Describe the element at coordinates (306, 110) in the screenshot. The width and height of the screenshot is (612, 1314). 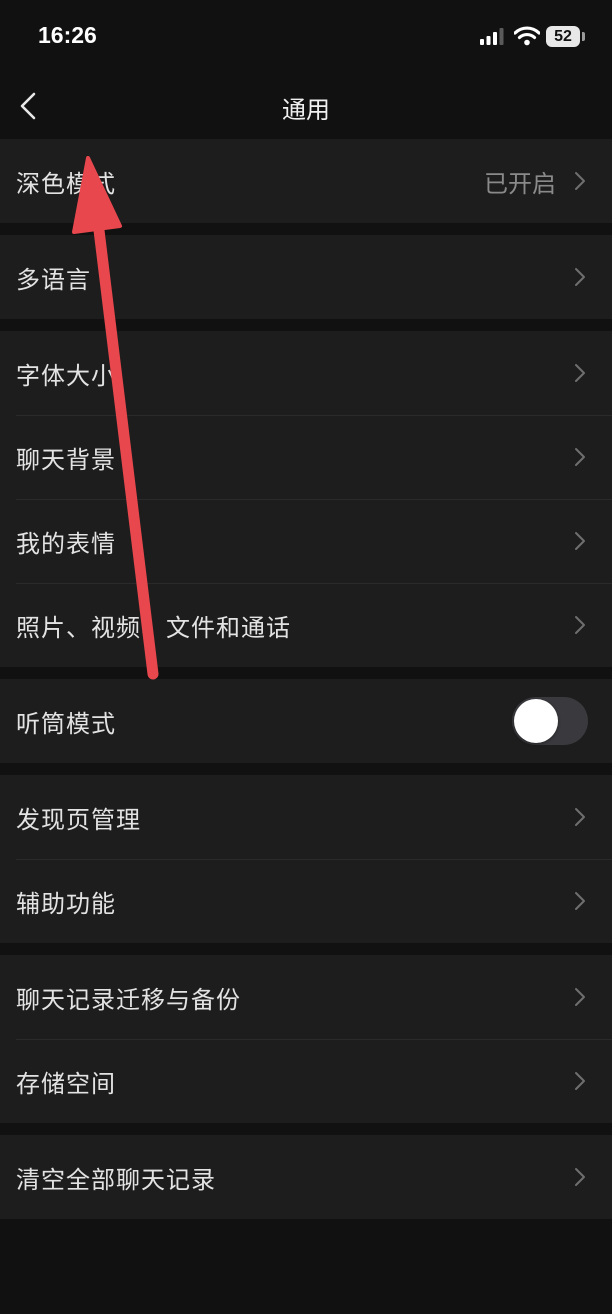
I see `page-title: 通用` at that location.